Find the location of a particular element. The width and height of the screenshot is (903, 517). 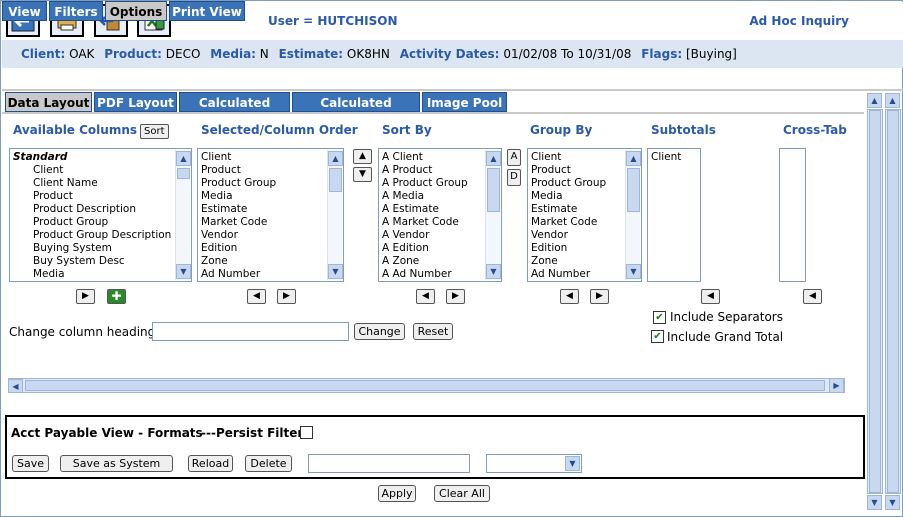

format-name-input is located at coordinates (389, 463).